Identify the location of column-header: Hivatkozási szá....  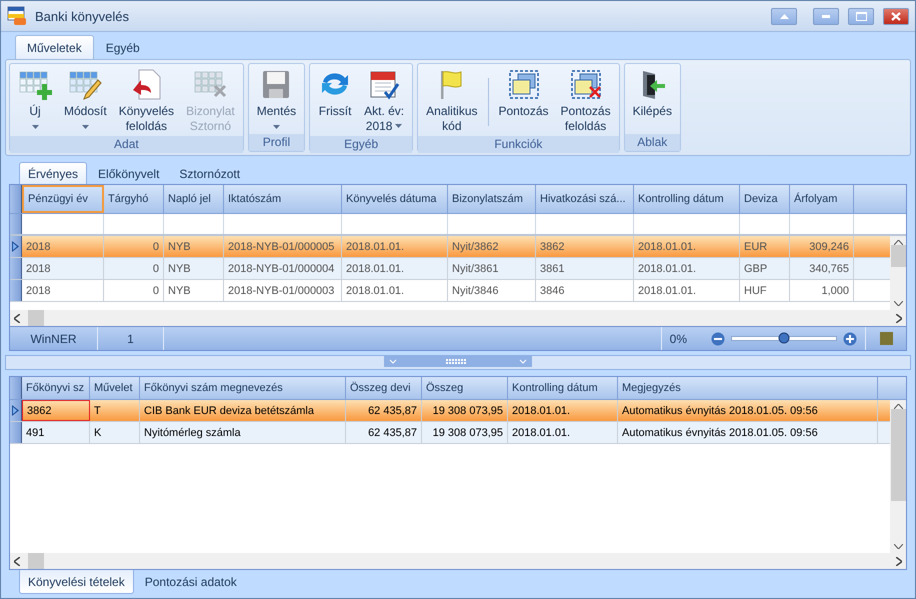
(585, 199).